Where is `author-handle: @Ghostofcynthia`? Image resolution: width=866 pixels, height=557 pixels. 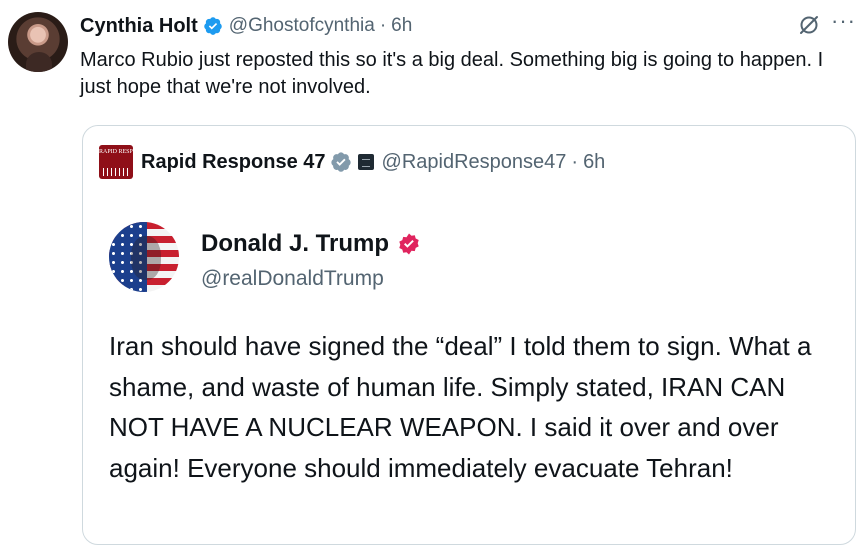 author-handle: @Ghostofcynthia is located at coordinates (302, 26).